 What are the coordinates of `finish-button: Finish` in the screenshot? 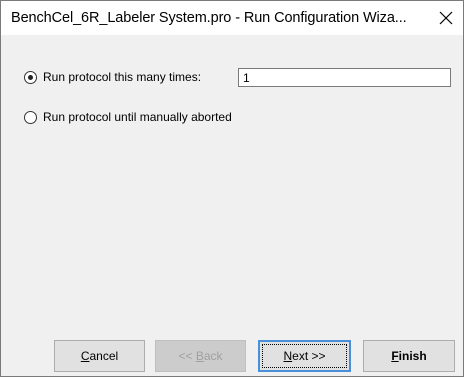 It's located at (409, 356).